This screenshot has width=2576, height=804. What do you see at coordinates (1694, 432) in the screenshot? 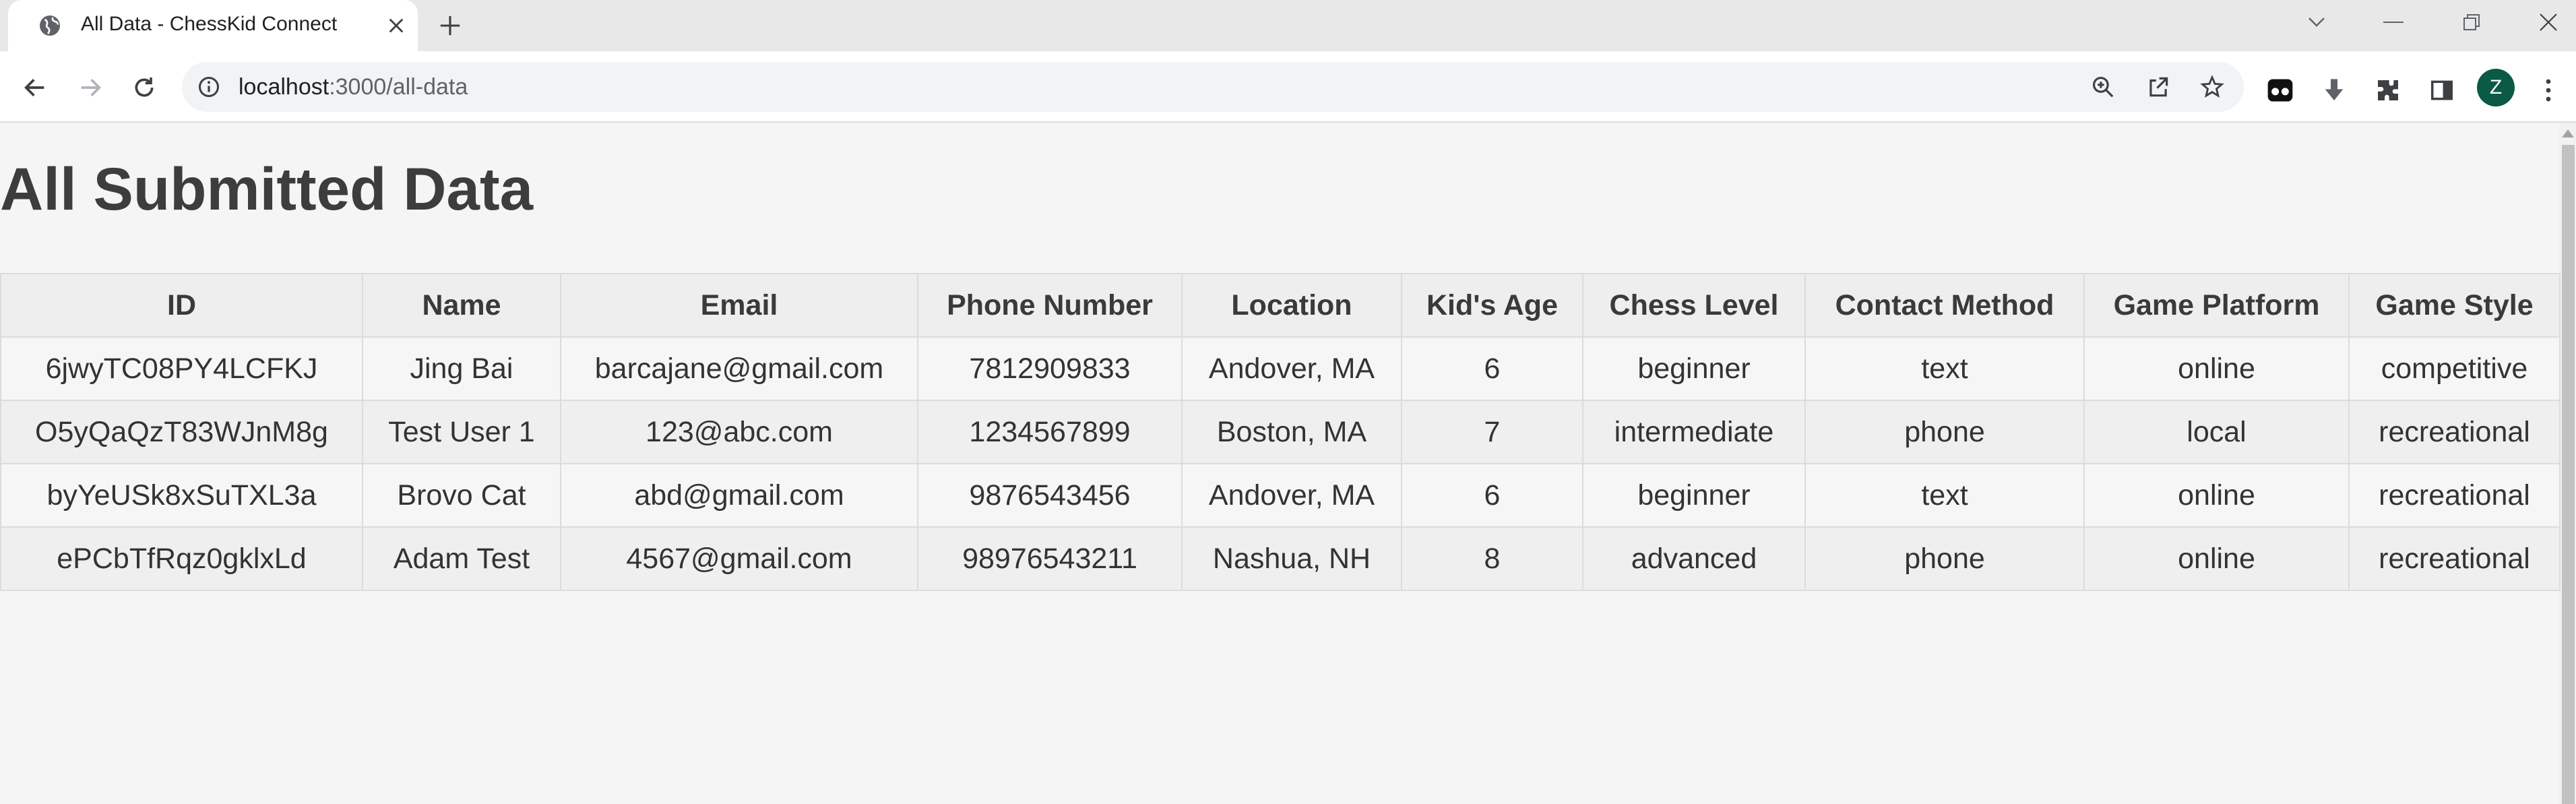
I see `cell-chess-level: intermediate` at bounding box center [1694, 432].